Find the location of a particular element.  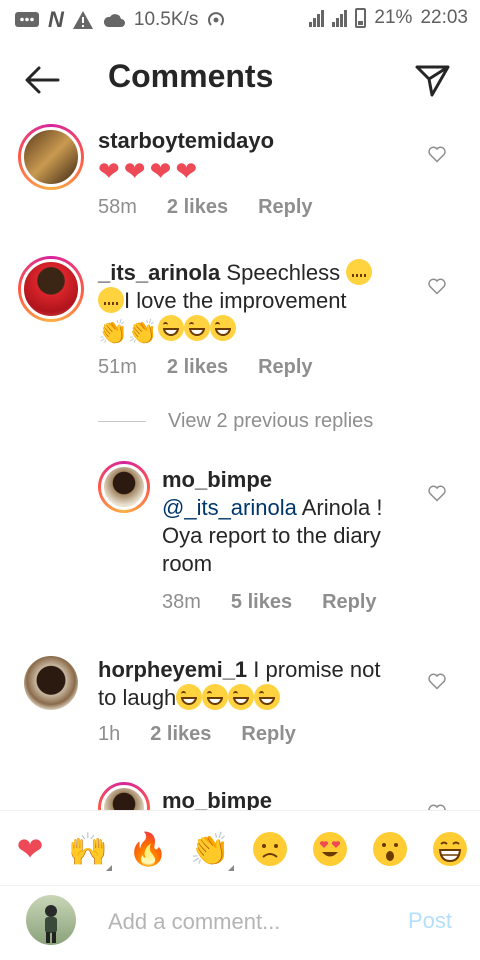

comment-meta: 58m 2 likes Reply is located at coordinates (205, 207).